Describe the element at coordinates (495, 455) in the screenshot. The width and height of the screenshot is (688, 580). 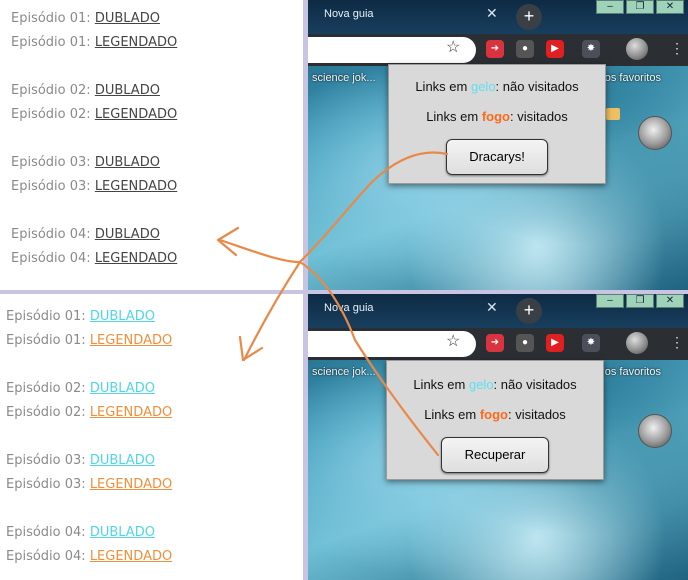
I see `recuperar-button: Recuperar` at that location.